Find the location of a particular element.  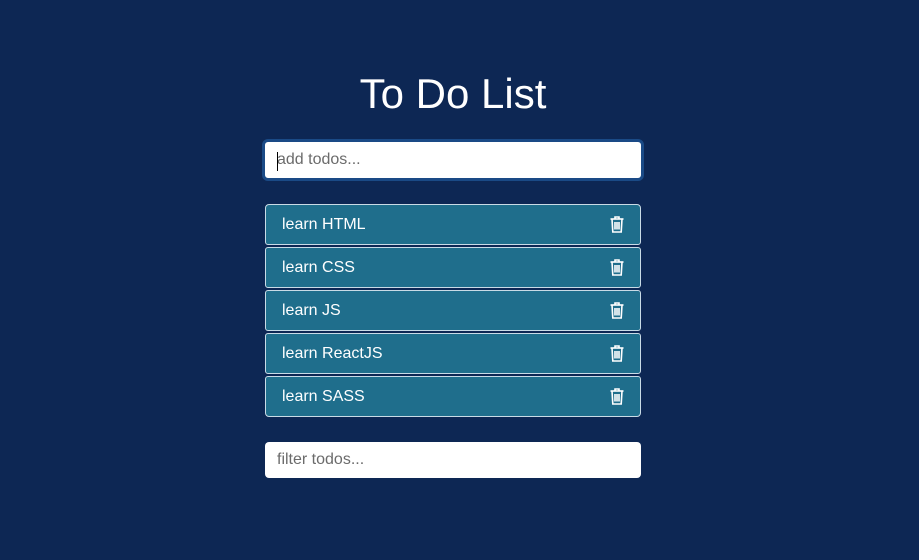

todo-item-reactjs: learn ReactJS is located at coordinates (453, 353).